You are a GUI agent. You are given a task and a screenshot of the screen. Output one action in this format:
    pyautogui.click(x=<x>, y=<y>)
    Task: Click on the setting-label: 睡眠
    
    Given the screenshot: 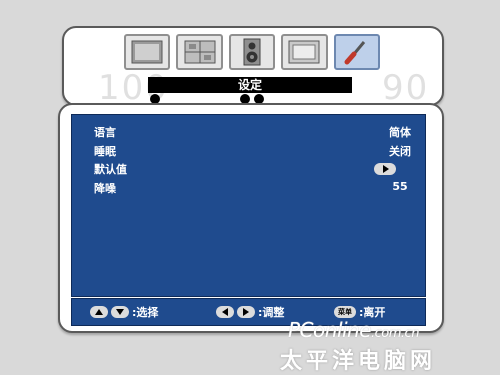 What is the action you would take?
    pyautogui.click(x=105, y=151)
    